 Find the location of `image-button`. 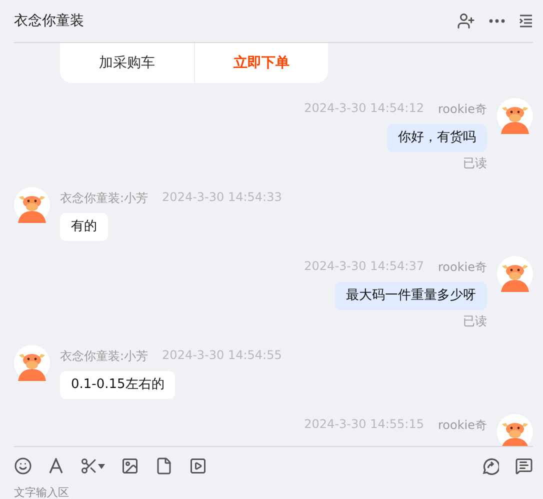

image-button is located at coordinates (130, 466).